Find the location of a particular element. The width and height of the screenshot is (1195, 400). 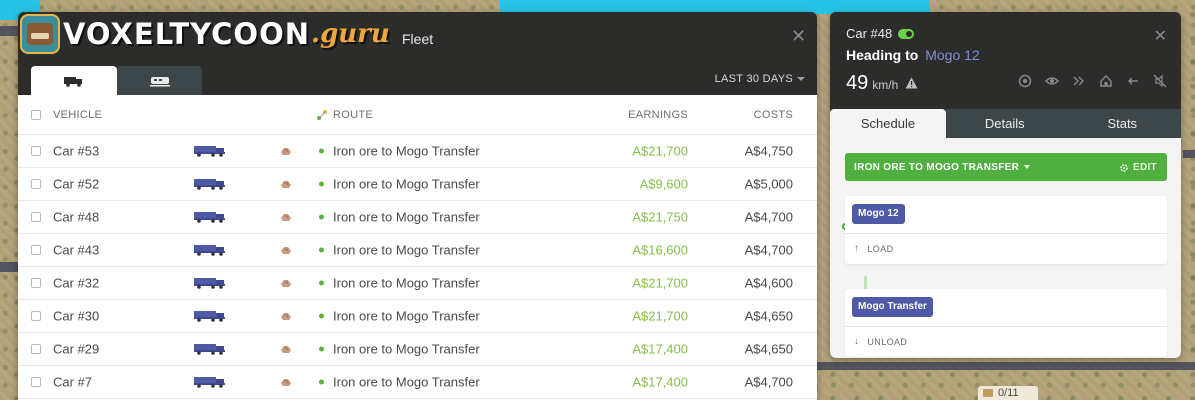

vehicle-name: Car #53 is located at coordinates (76, 151).